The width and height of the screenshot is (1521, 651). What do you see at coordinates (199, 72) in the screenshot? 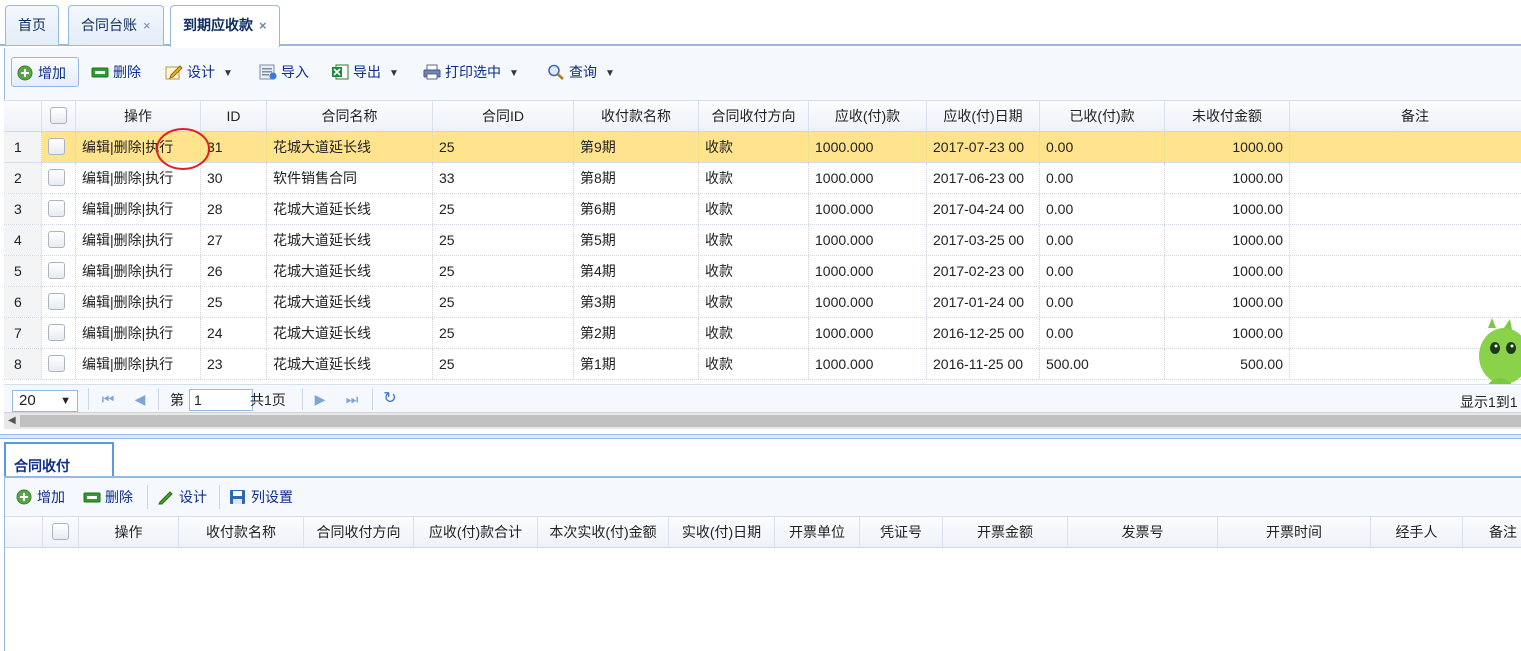
I see `design-button: 设计 ▼` at bounding box center [199, 72].